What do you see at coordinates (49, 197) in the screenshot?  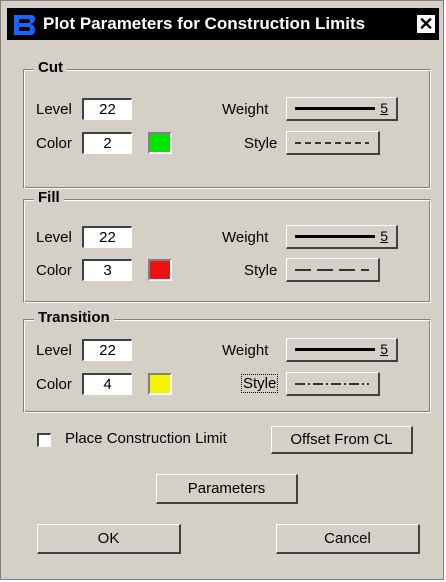 I see `group-title-fill: Fill` at bounding box center [49, 197].